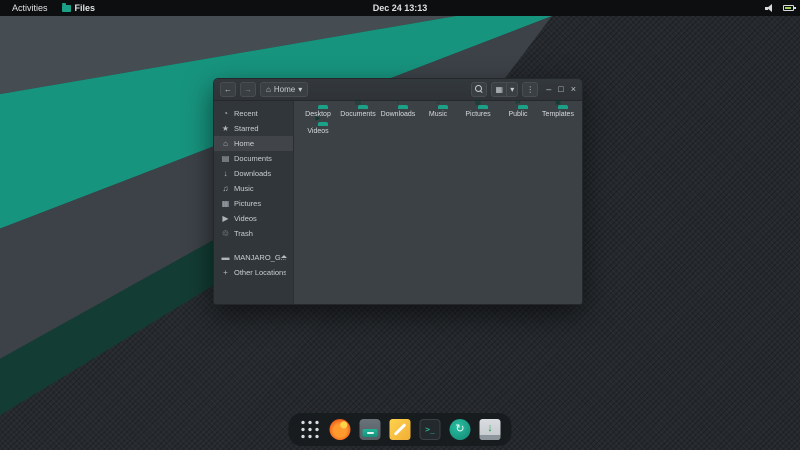  Describe the element at coordinates (438, 109) in the screenshot. I see `folder-music: ♫ Music` at that location.